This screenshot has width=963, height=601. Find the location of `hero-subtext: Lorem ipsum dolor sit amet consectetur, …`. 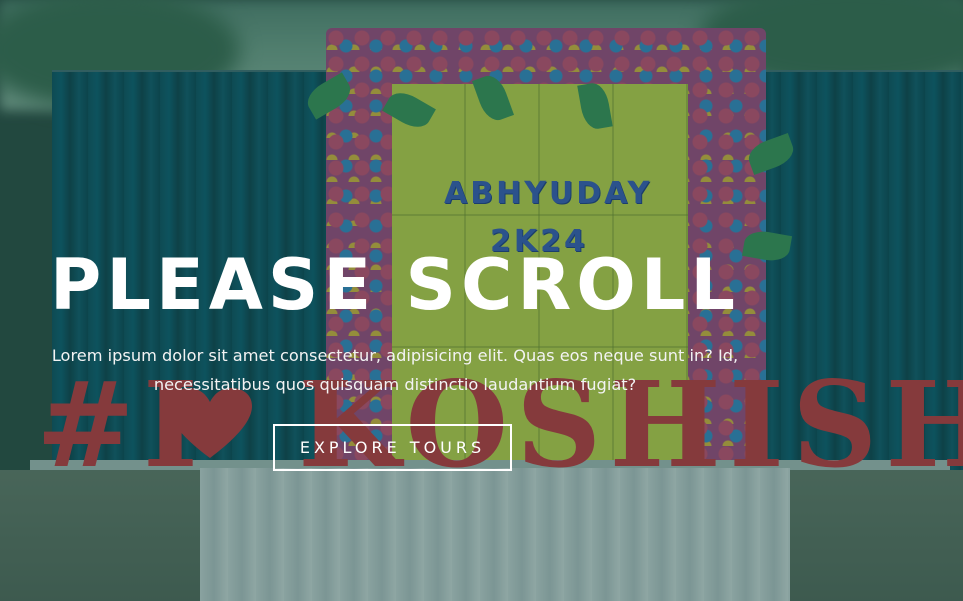

hero-subtext: Lorem ipsum dolor sit amet consectetur, … is located at coordinates (395, 370).